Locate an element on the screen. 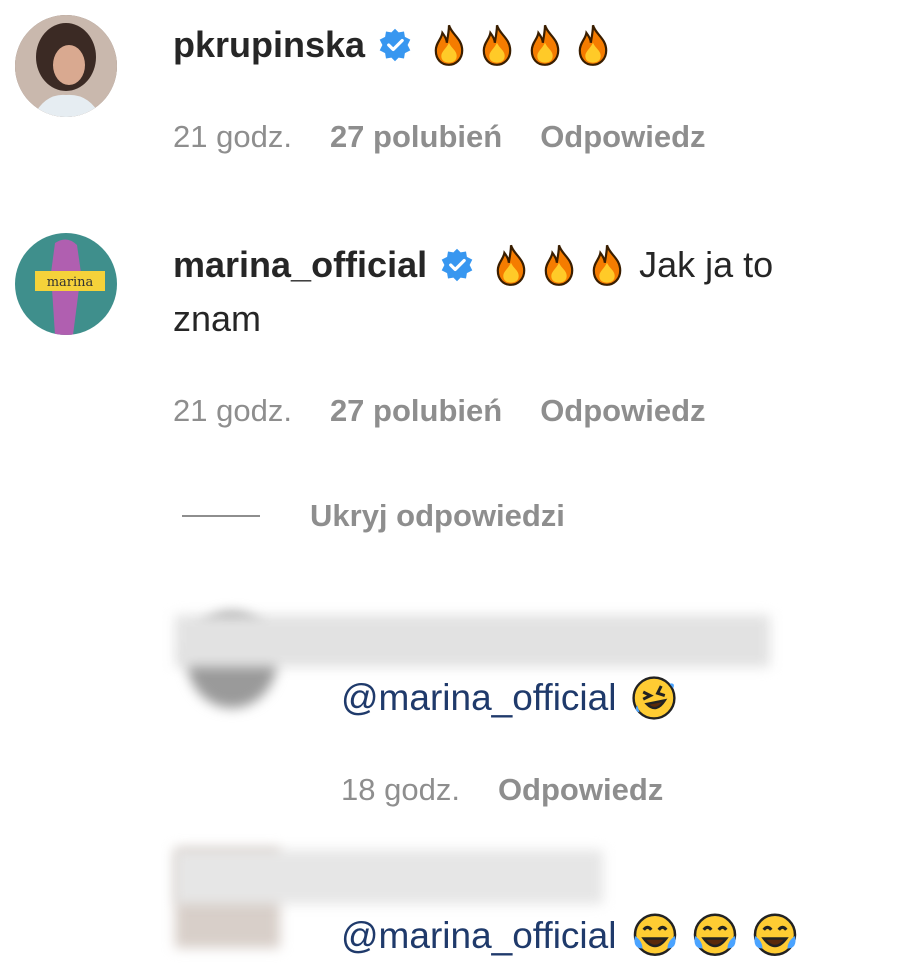 This screenshot has height=973, width=900. profile-photo: marina is located at coordinates (66, 284).